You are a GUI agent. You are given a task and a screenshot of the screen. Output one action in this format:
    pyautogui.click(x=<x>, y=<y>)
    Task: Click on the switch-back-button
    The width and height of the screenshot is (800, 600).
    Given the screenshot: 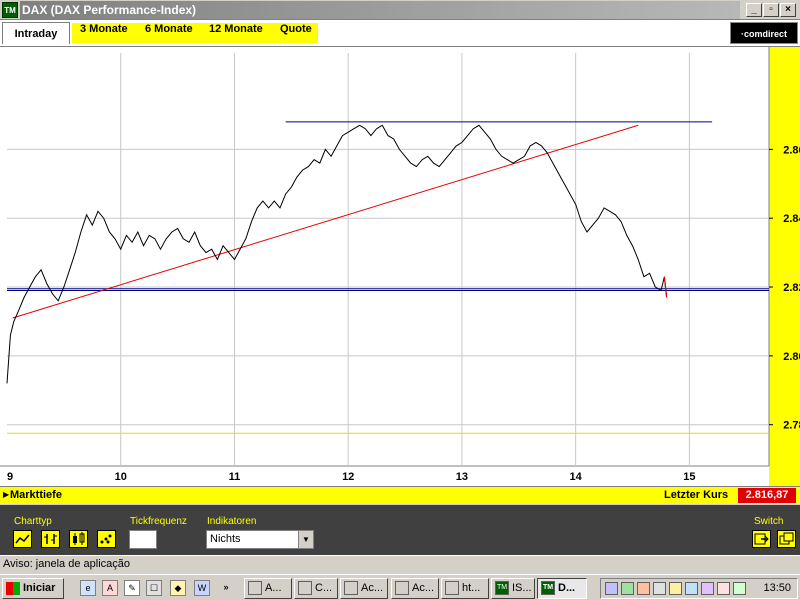 What is the action you would take?
    pyautogui.click(x=761, y=539)
    